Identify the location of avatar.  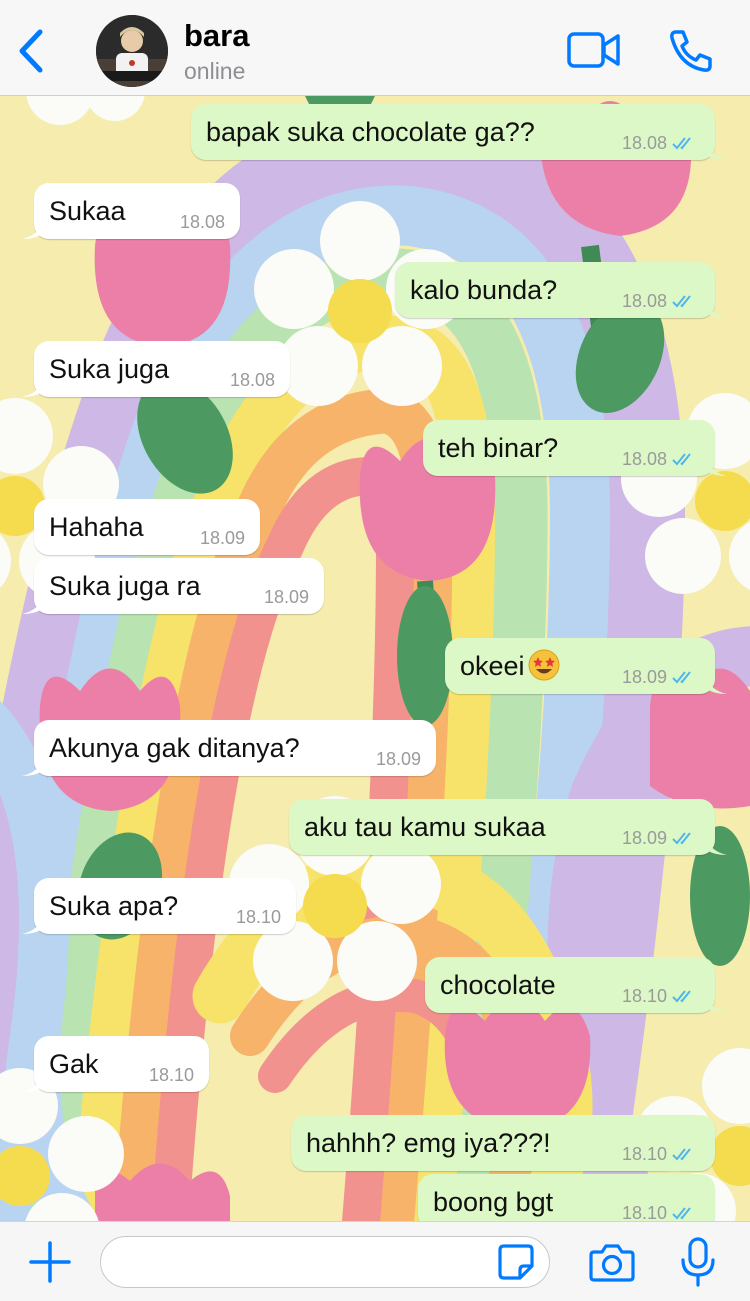
(132, 51).